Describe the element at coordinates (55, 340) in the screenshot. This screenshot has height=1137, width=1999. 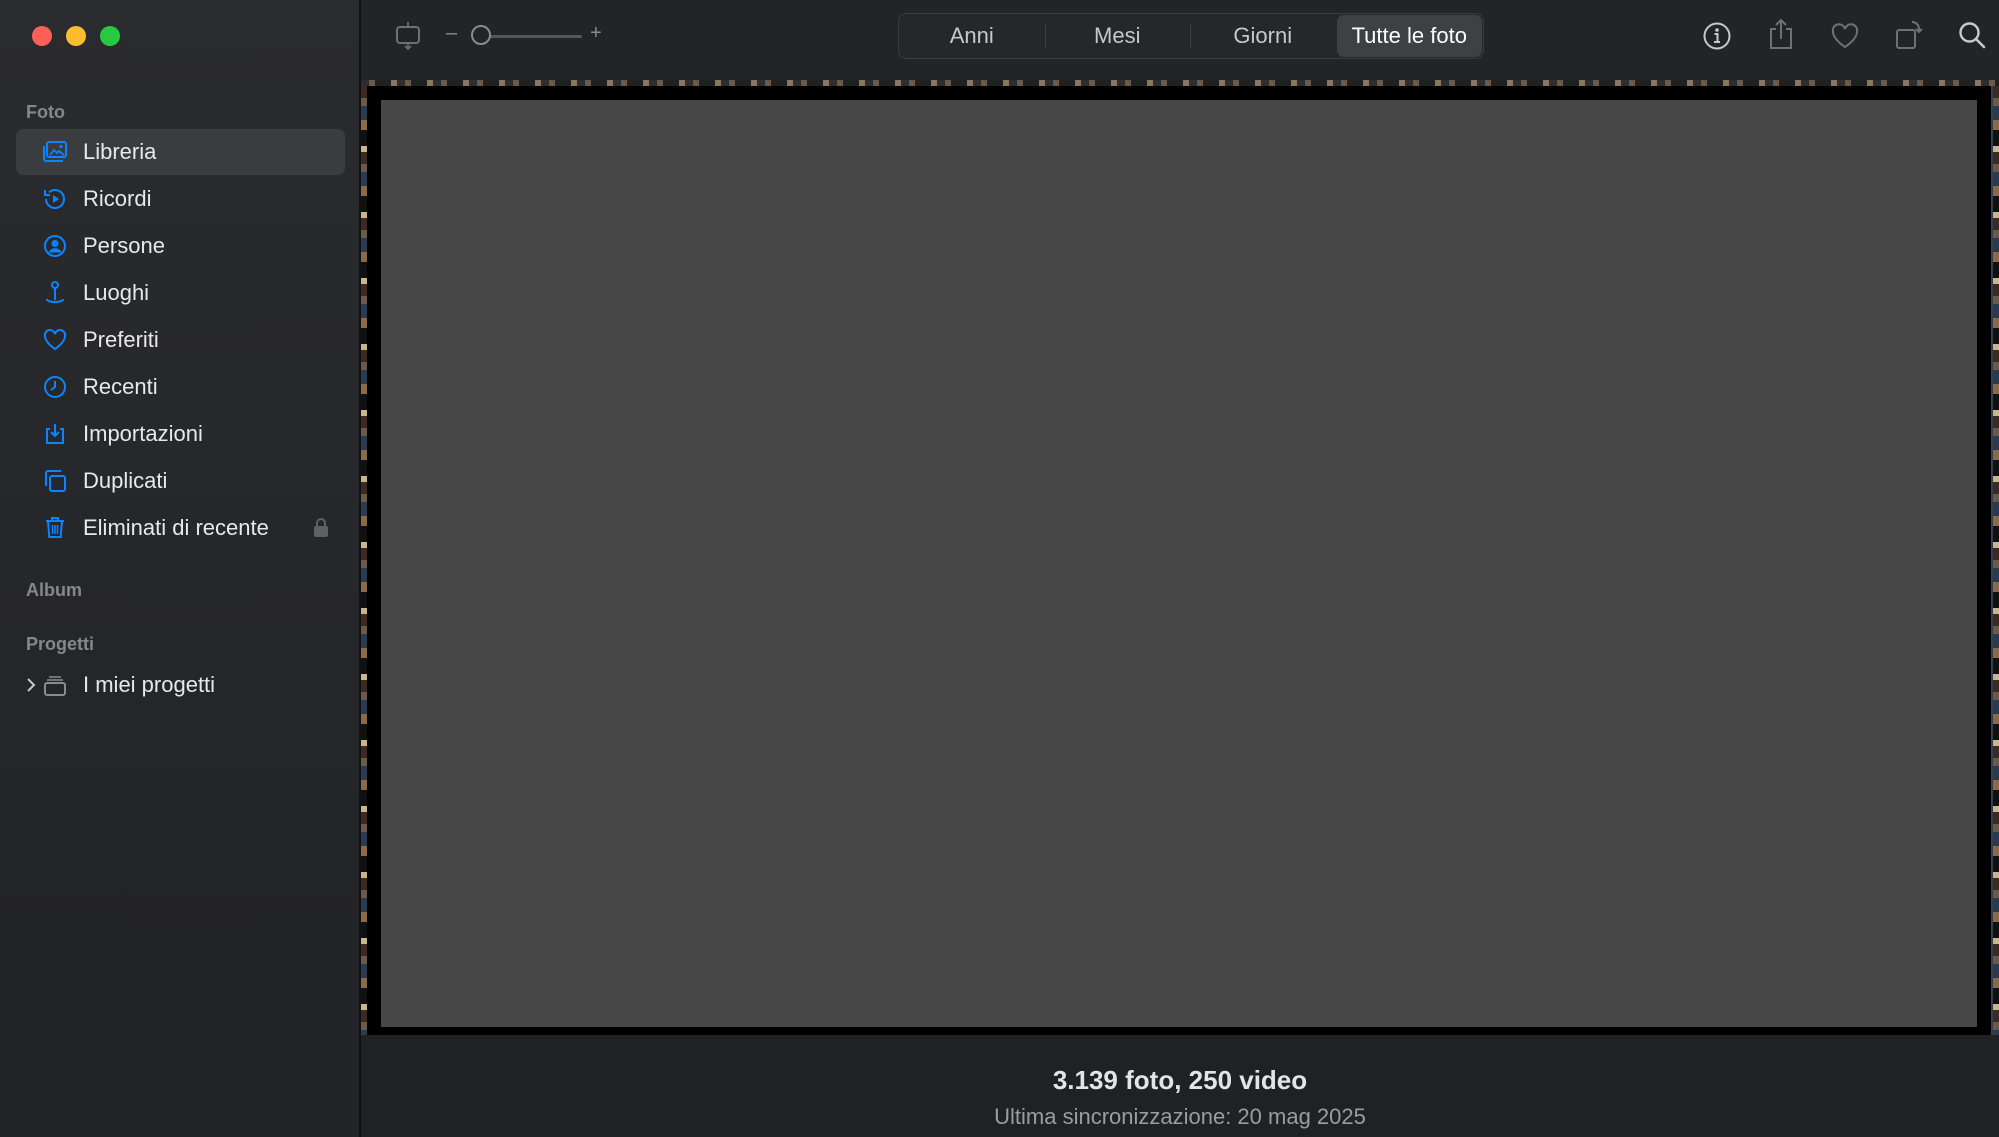
I see `heart-icon` at that location.